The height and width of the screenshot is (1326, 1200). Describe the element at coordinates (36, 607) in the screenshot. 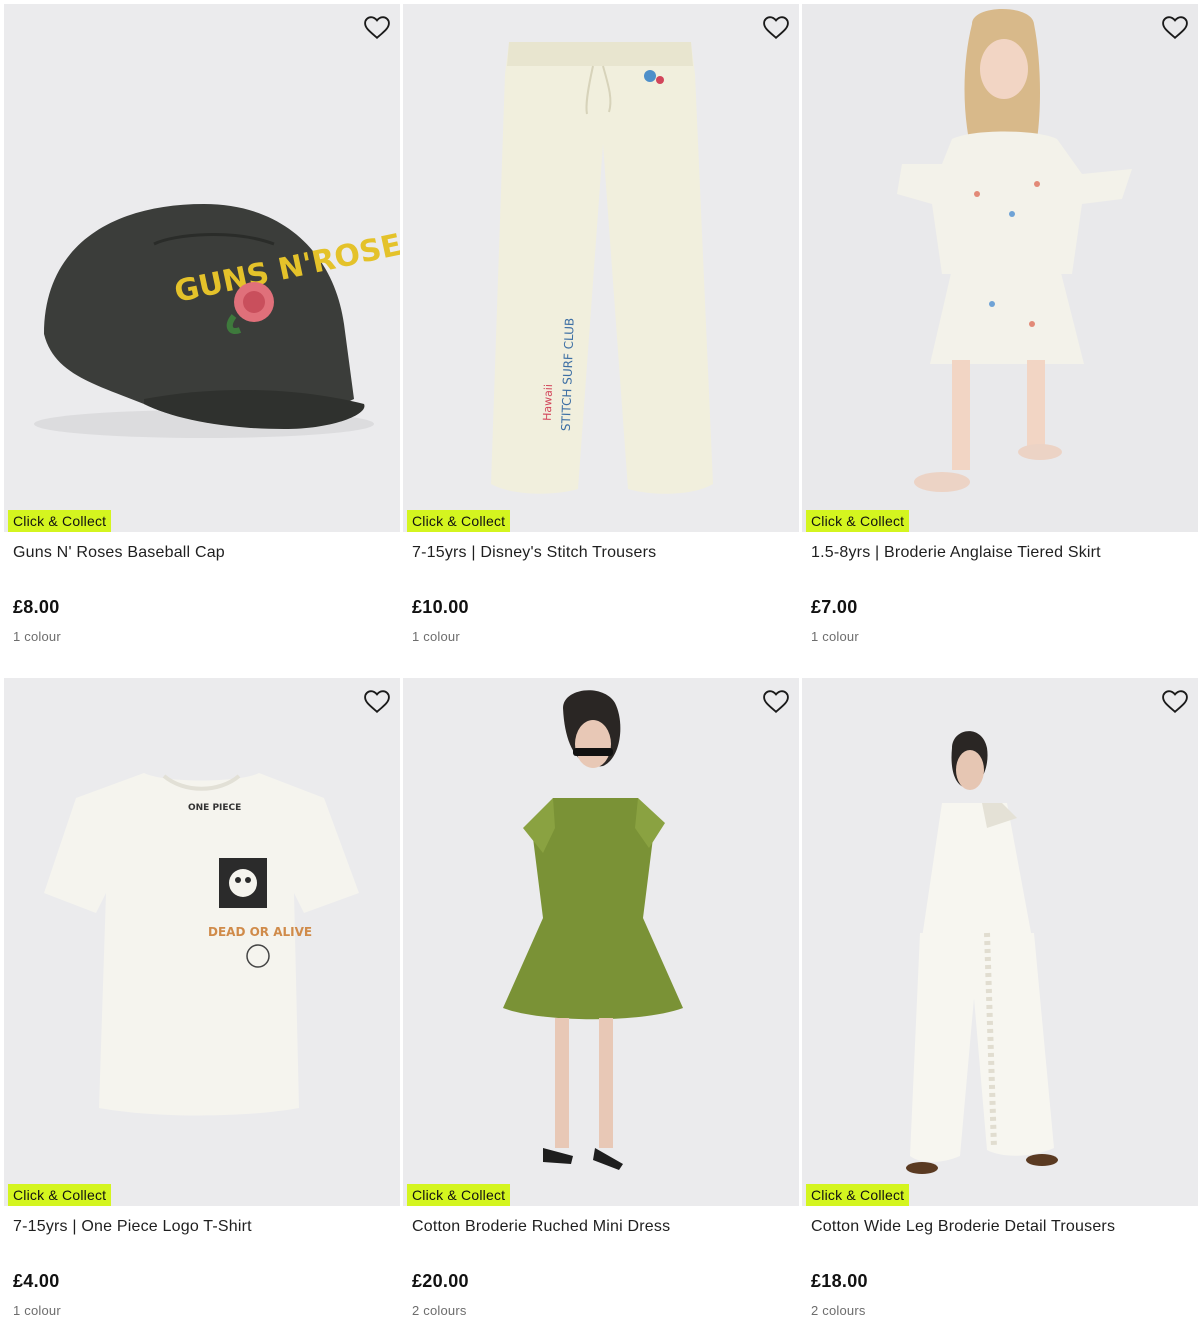

I see `product-price: £8.00` at that location.